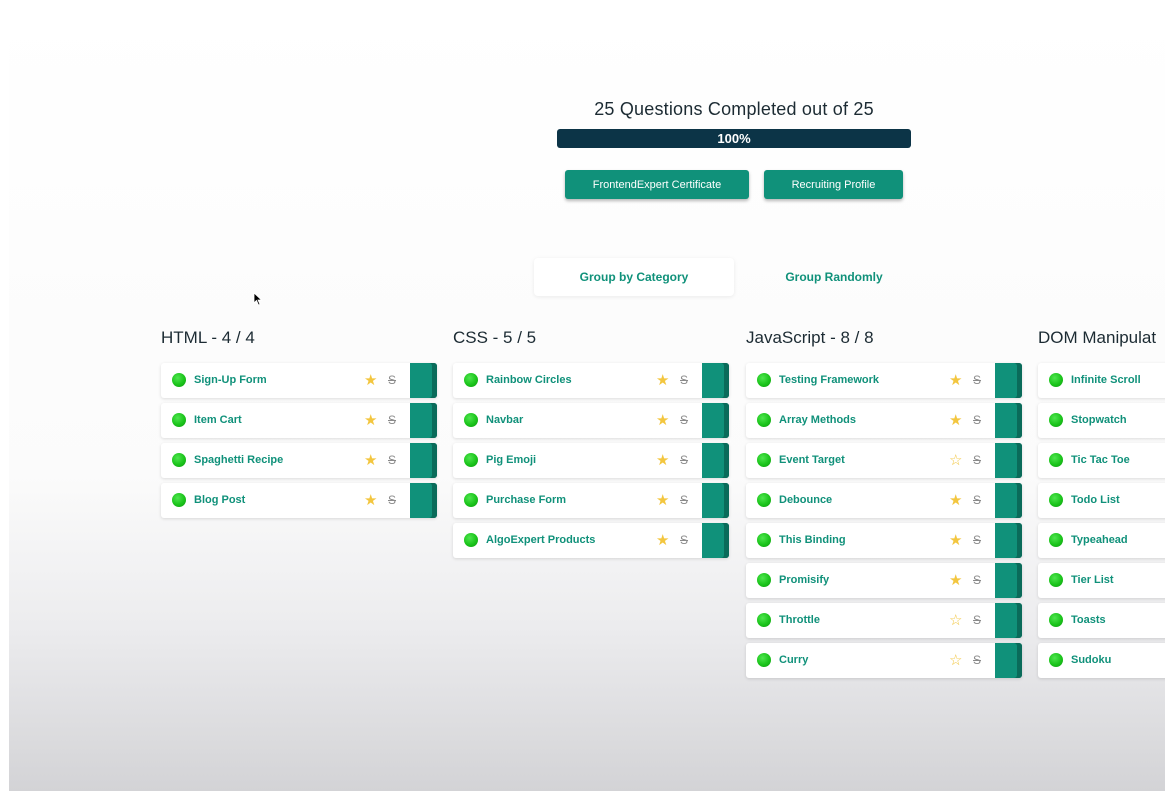 This screenshot has height=791, width=1165. Describe the element at coordinates (218, 420) in the screenshot. I see `question-name: Item Cart` at that location.